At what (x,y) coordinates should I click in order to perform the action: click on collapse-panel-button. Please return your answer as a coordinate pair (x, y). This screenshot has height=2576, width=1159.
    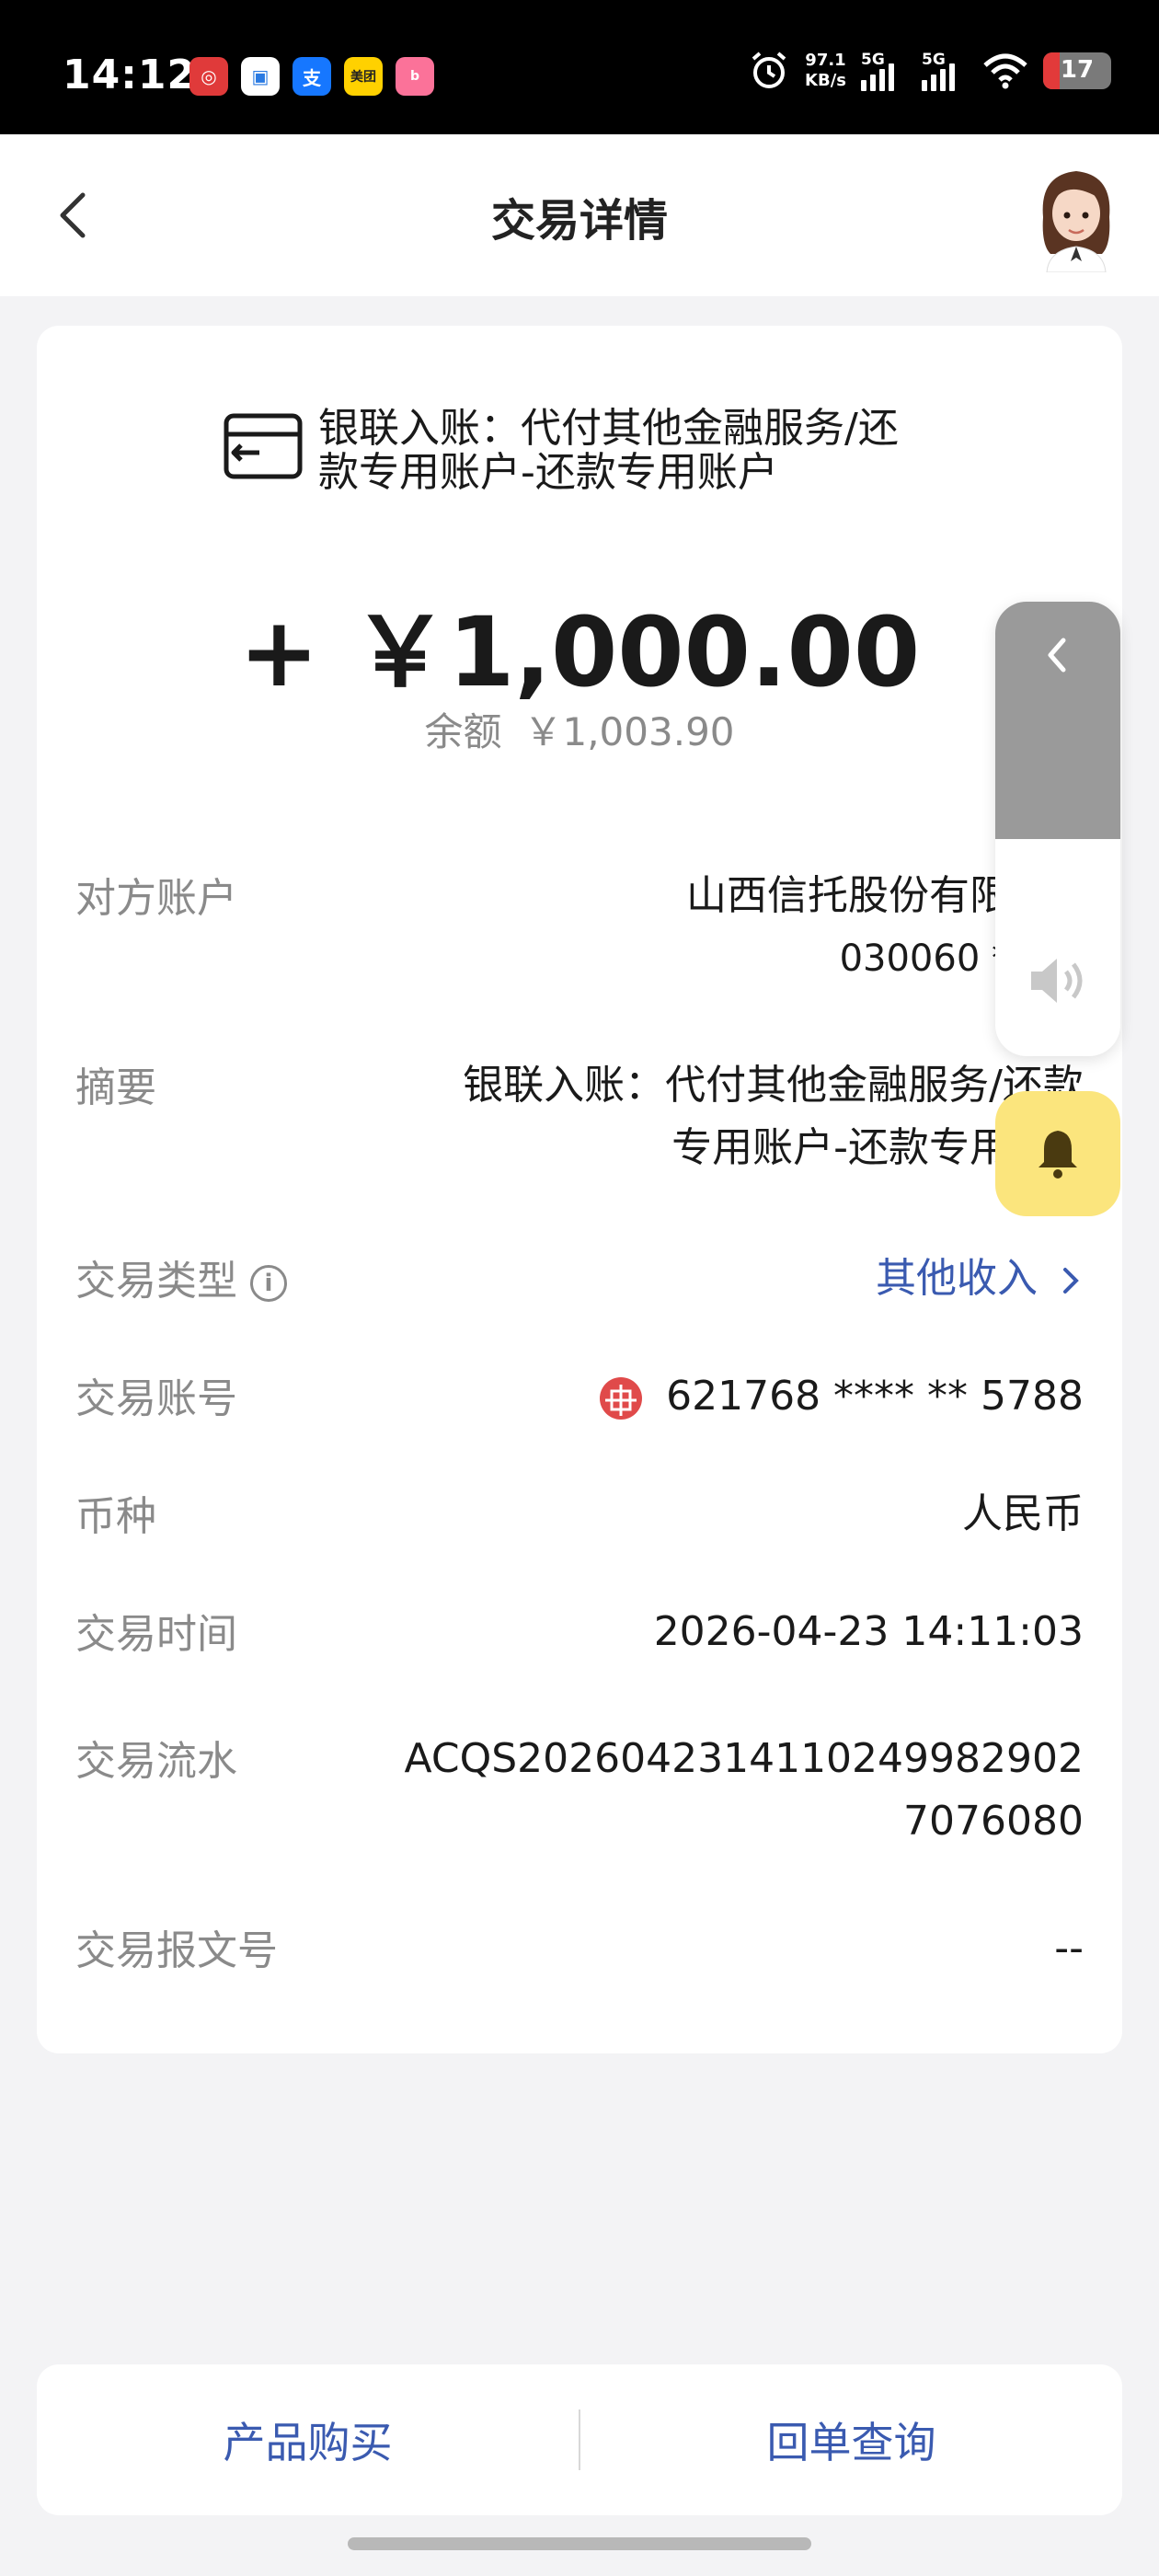
    Looking at the image, I should click on (1057, 720).